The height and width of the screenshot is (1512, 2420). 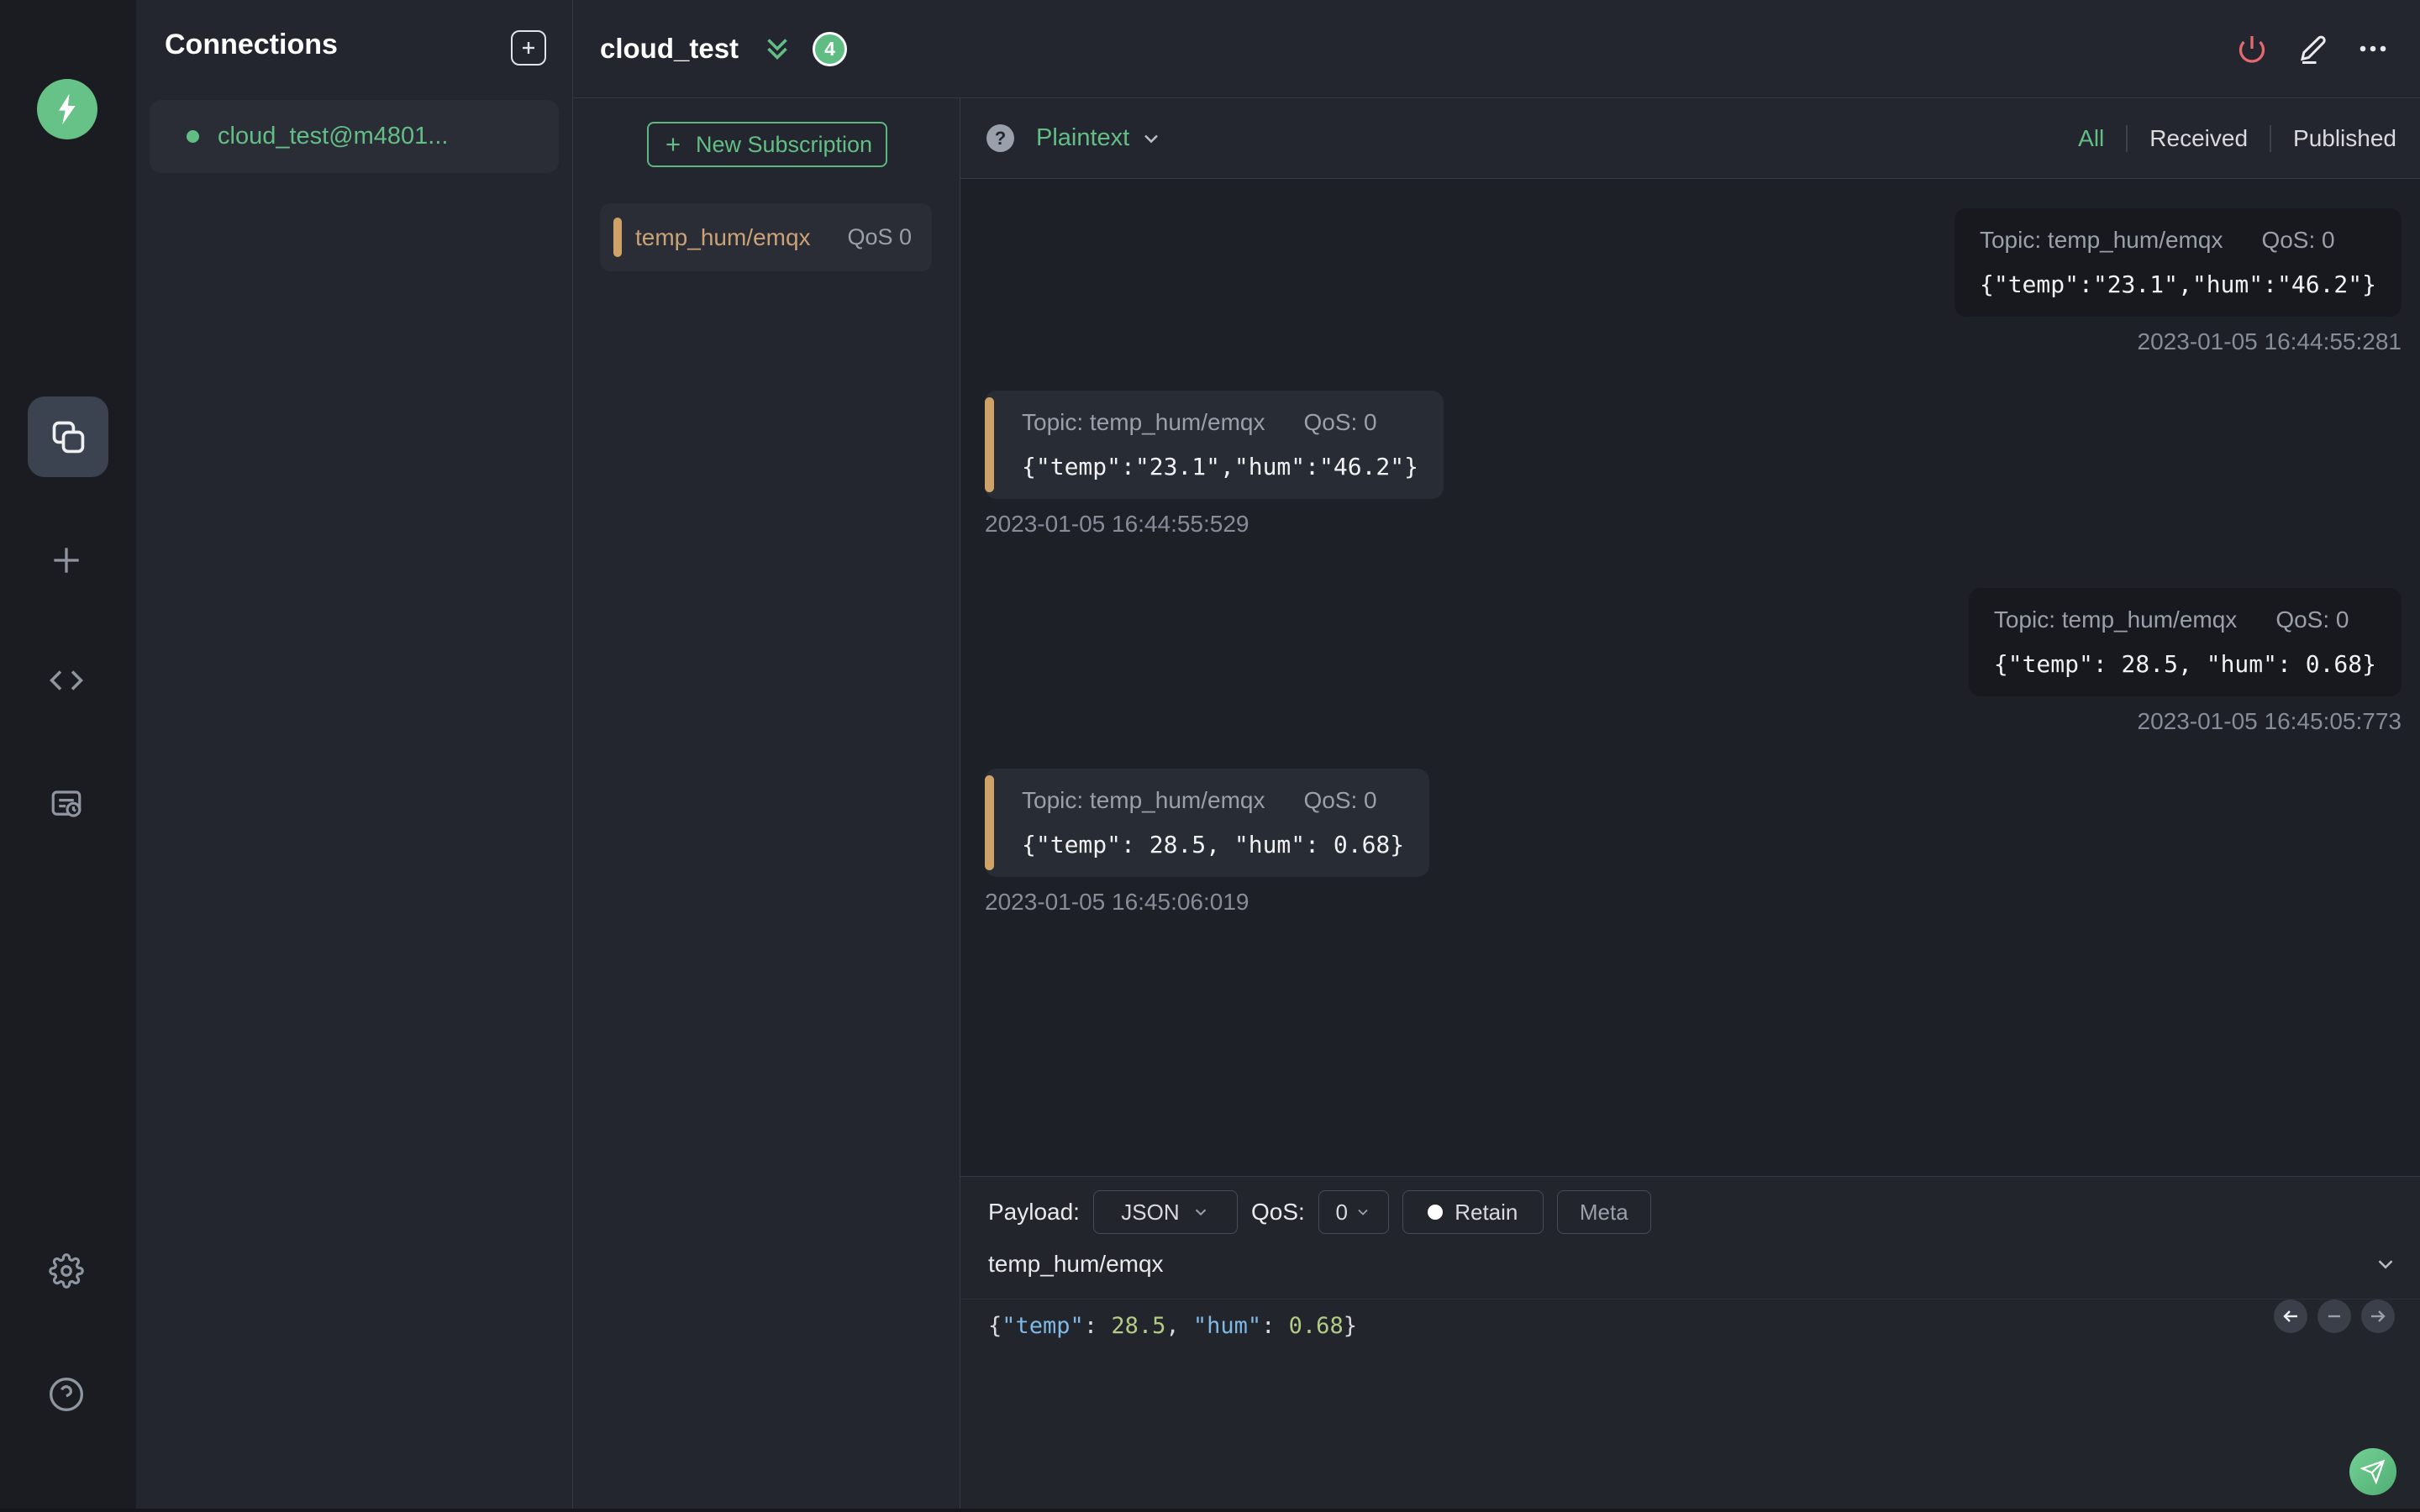 What do you see at coordinates (1316, 1326) in the screenshot?
I see `payload-token: 0.68` at bounding box center [1316, 1326].